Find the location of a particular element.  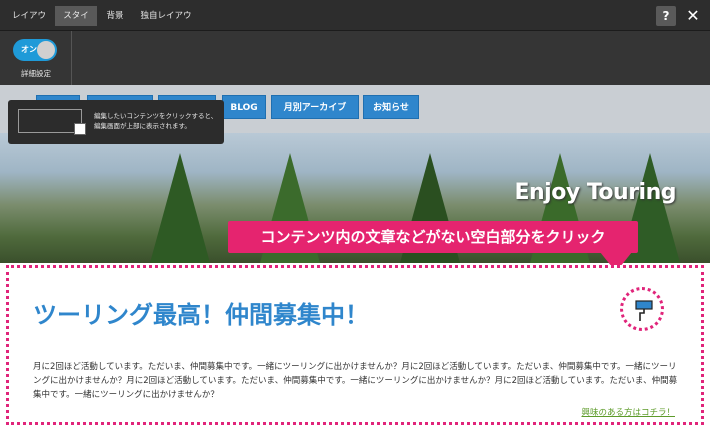

toggle-label: オン is located at coordinates (29, 49).